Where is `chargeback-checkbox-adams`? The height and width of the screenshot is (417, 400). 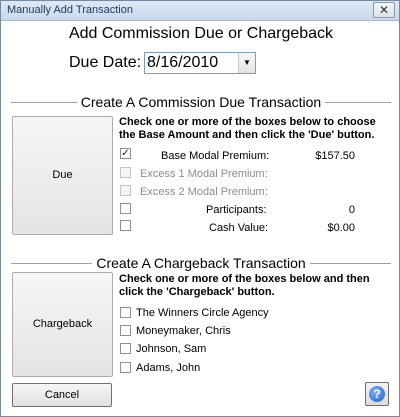
chargeback-checkbox-adams is located at coordinates (125, 367).